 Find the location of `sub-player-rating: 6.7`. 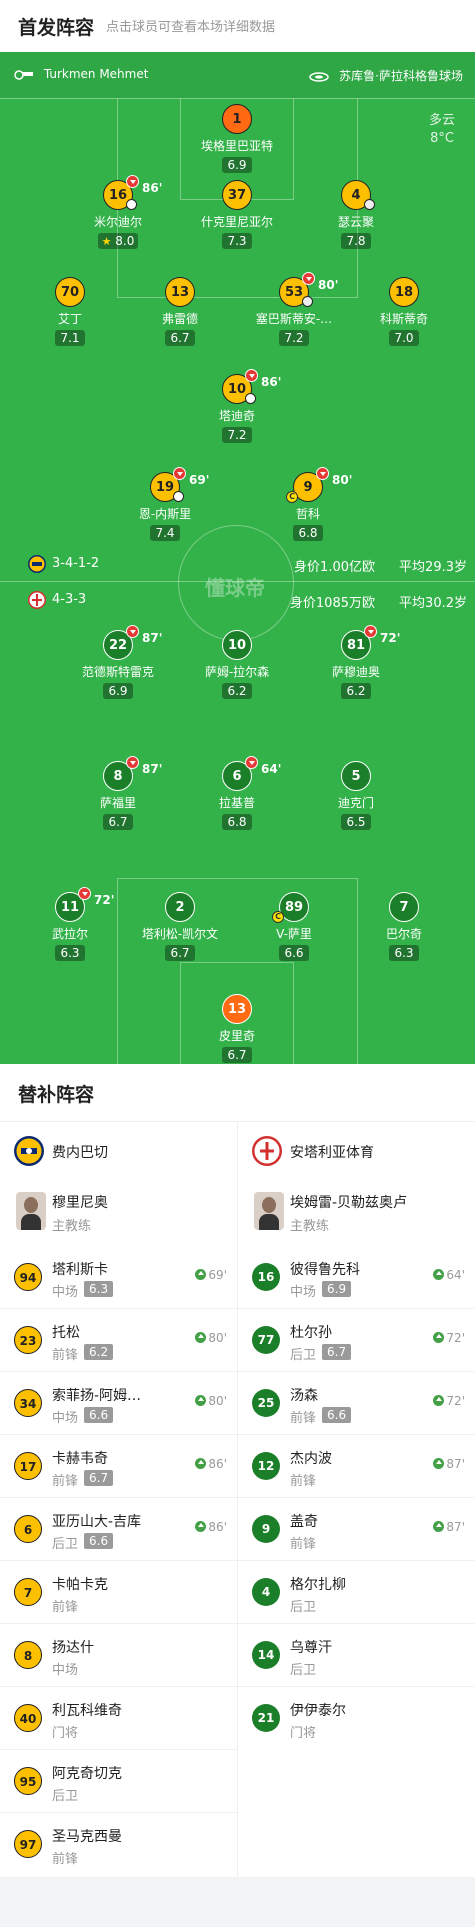

sub-player-rating: 6.7 is located at coordinates (337, 1352).